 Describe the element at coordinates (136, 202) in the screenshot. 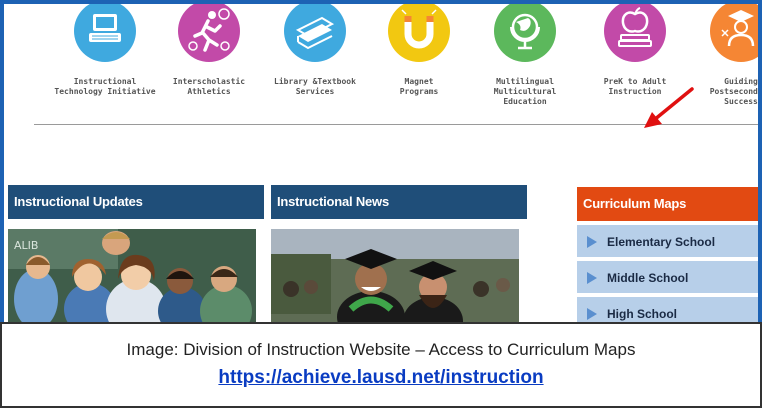

I see `instructional-updates-header: Instructional Updates` at that location.